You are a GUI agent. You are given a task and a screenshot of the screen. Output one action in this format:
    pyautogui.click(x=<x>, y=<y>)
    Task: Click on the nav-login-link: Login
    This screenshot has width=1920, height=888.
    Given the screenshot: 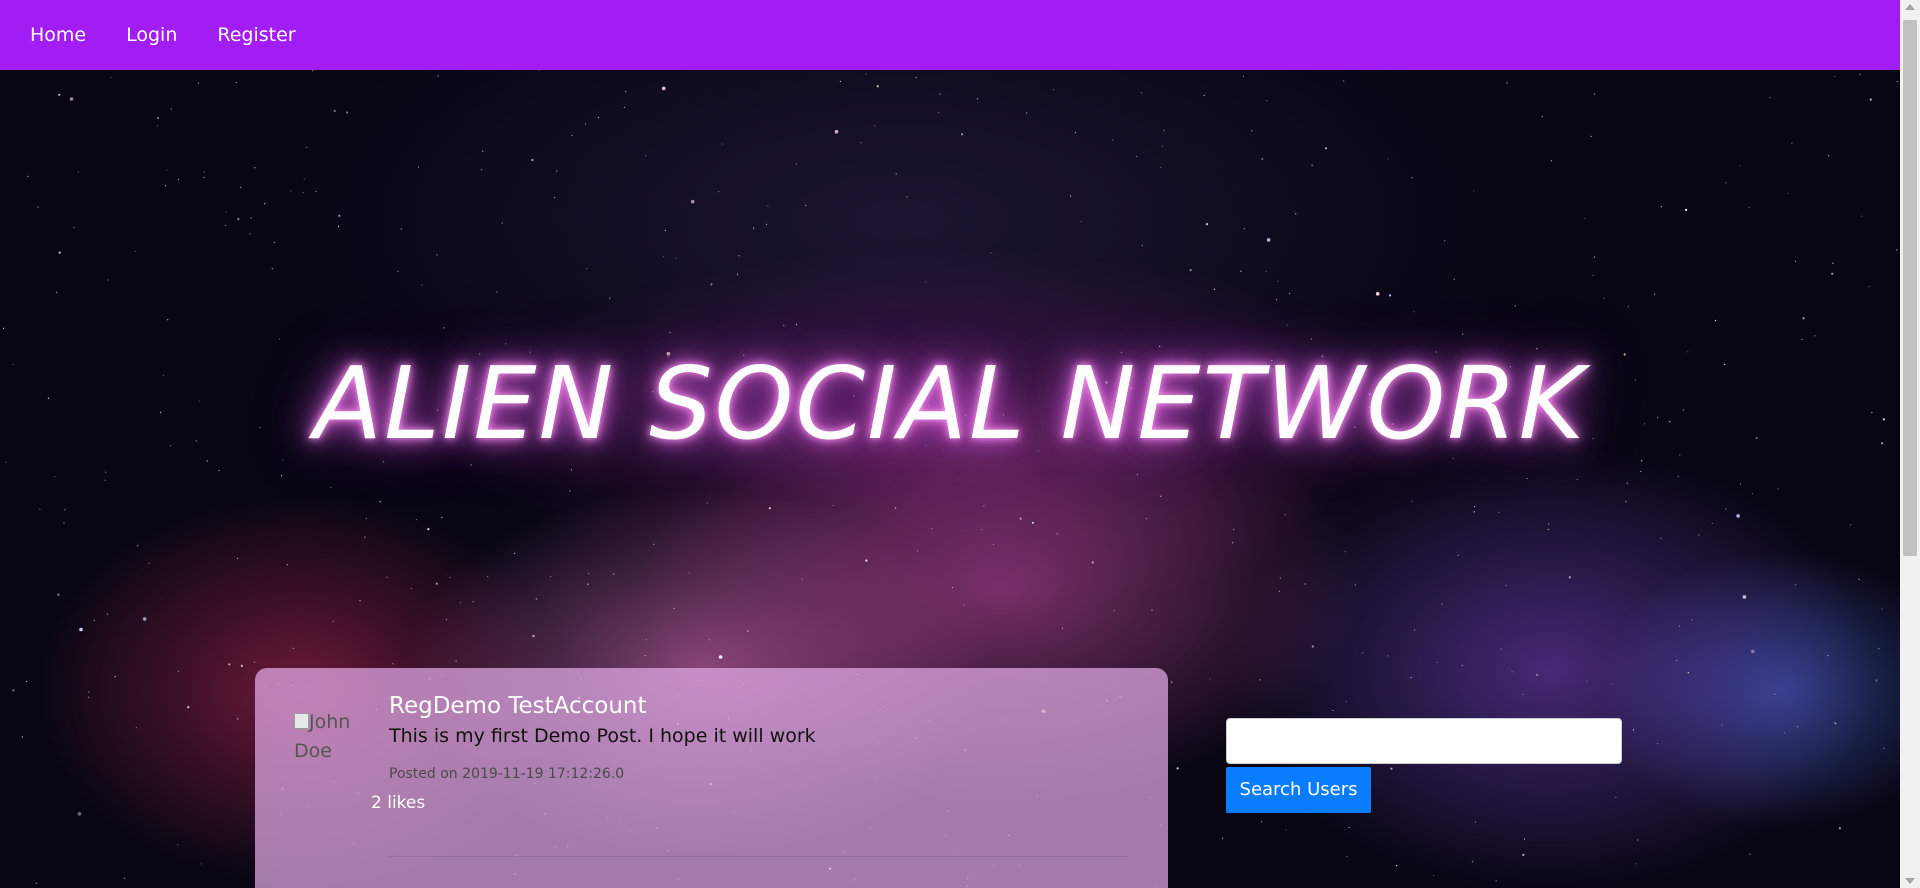 What is the action you would take?
    pyautogui.click(x=151, y=35)
    